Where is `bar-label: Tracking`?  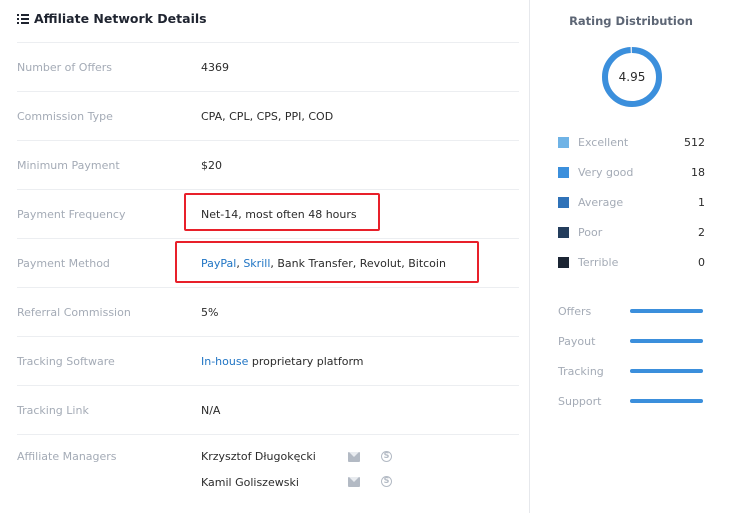
bar-label: Tracking is located at coordinates (581, 371).